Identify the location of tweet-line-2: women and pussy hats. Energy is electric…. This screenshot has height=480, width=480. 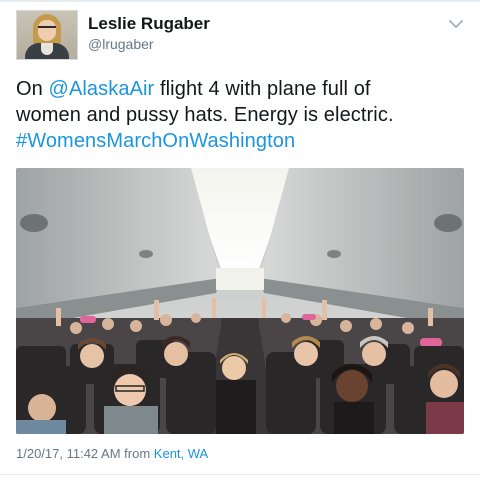
(205, 115).